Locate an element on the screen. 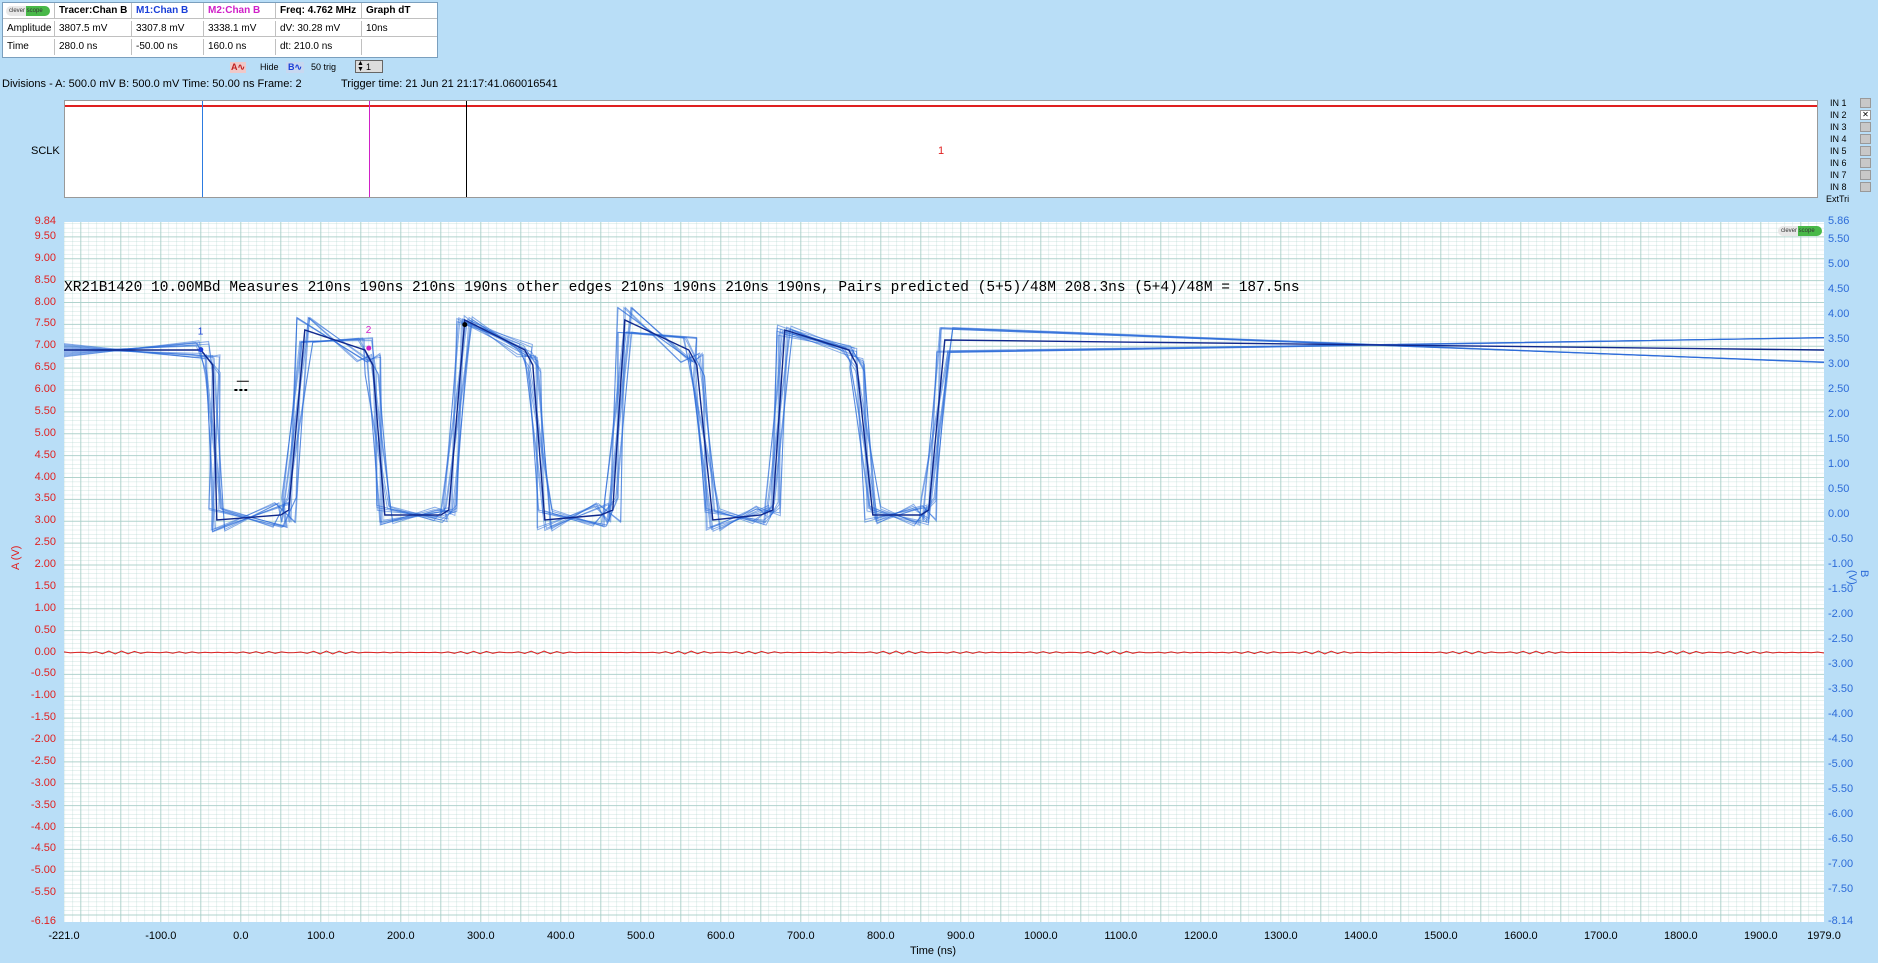 This screenshot has height=963, width=1878. y-b-tick-label: -4.00 is located at coordinates (1841, 714).